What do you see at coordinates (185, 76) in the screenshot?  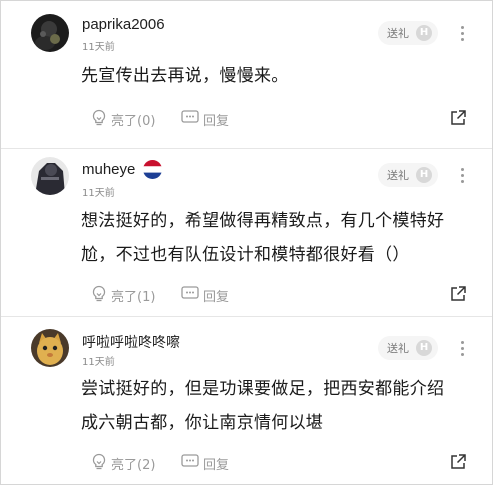 I see `comment-line: 先宣传出去再说，慢慢来。` at bounding box center [185, 76].